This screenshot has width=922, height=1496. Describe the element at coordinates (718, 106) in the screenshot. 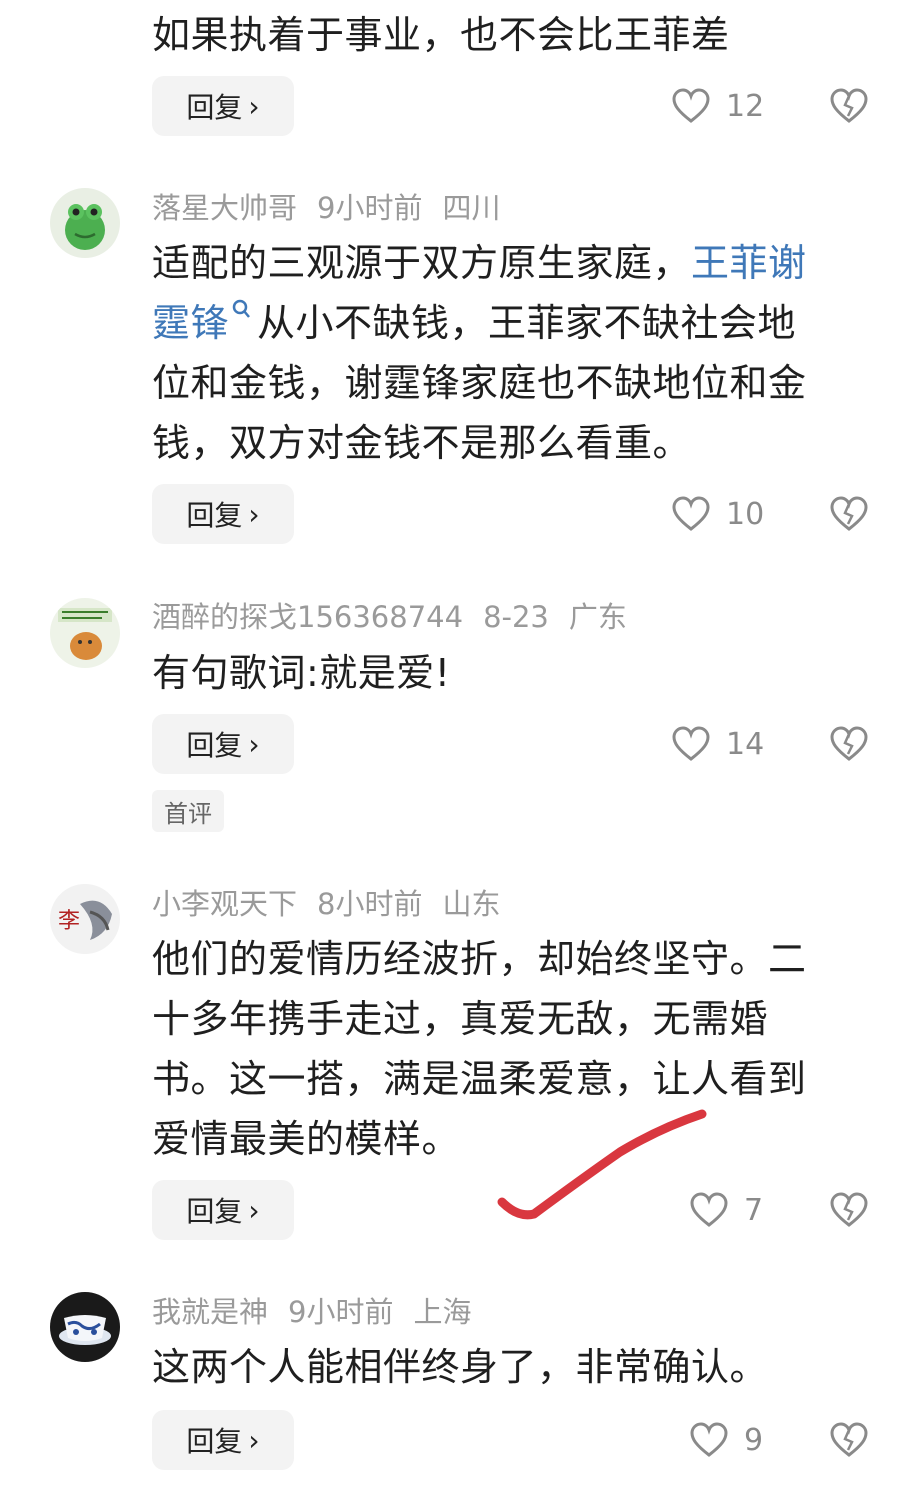

I see `like-button: 12` at that location.